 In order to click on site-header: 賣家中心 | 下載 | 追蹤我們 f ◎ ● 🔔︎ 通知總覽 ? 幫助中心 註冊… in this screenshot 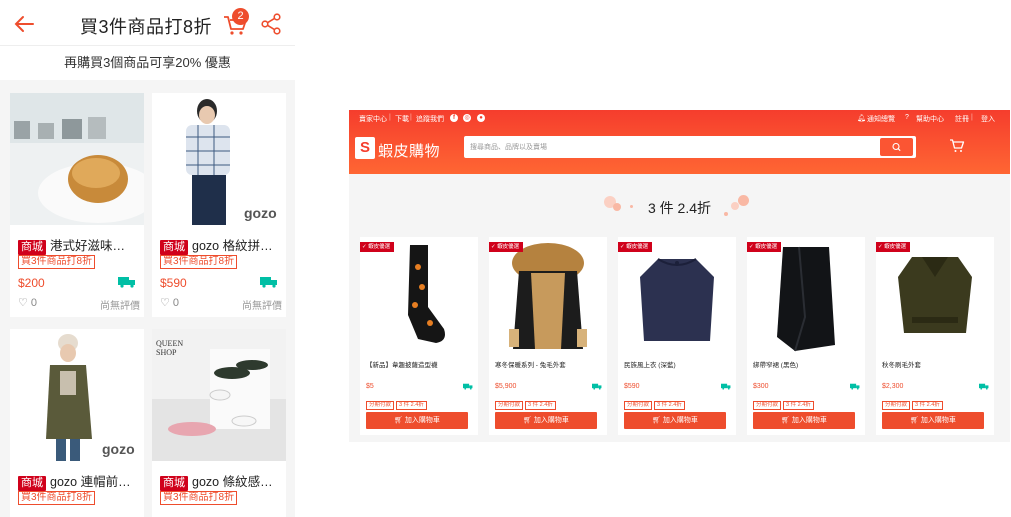, I will do `click(679, 142)`.